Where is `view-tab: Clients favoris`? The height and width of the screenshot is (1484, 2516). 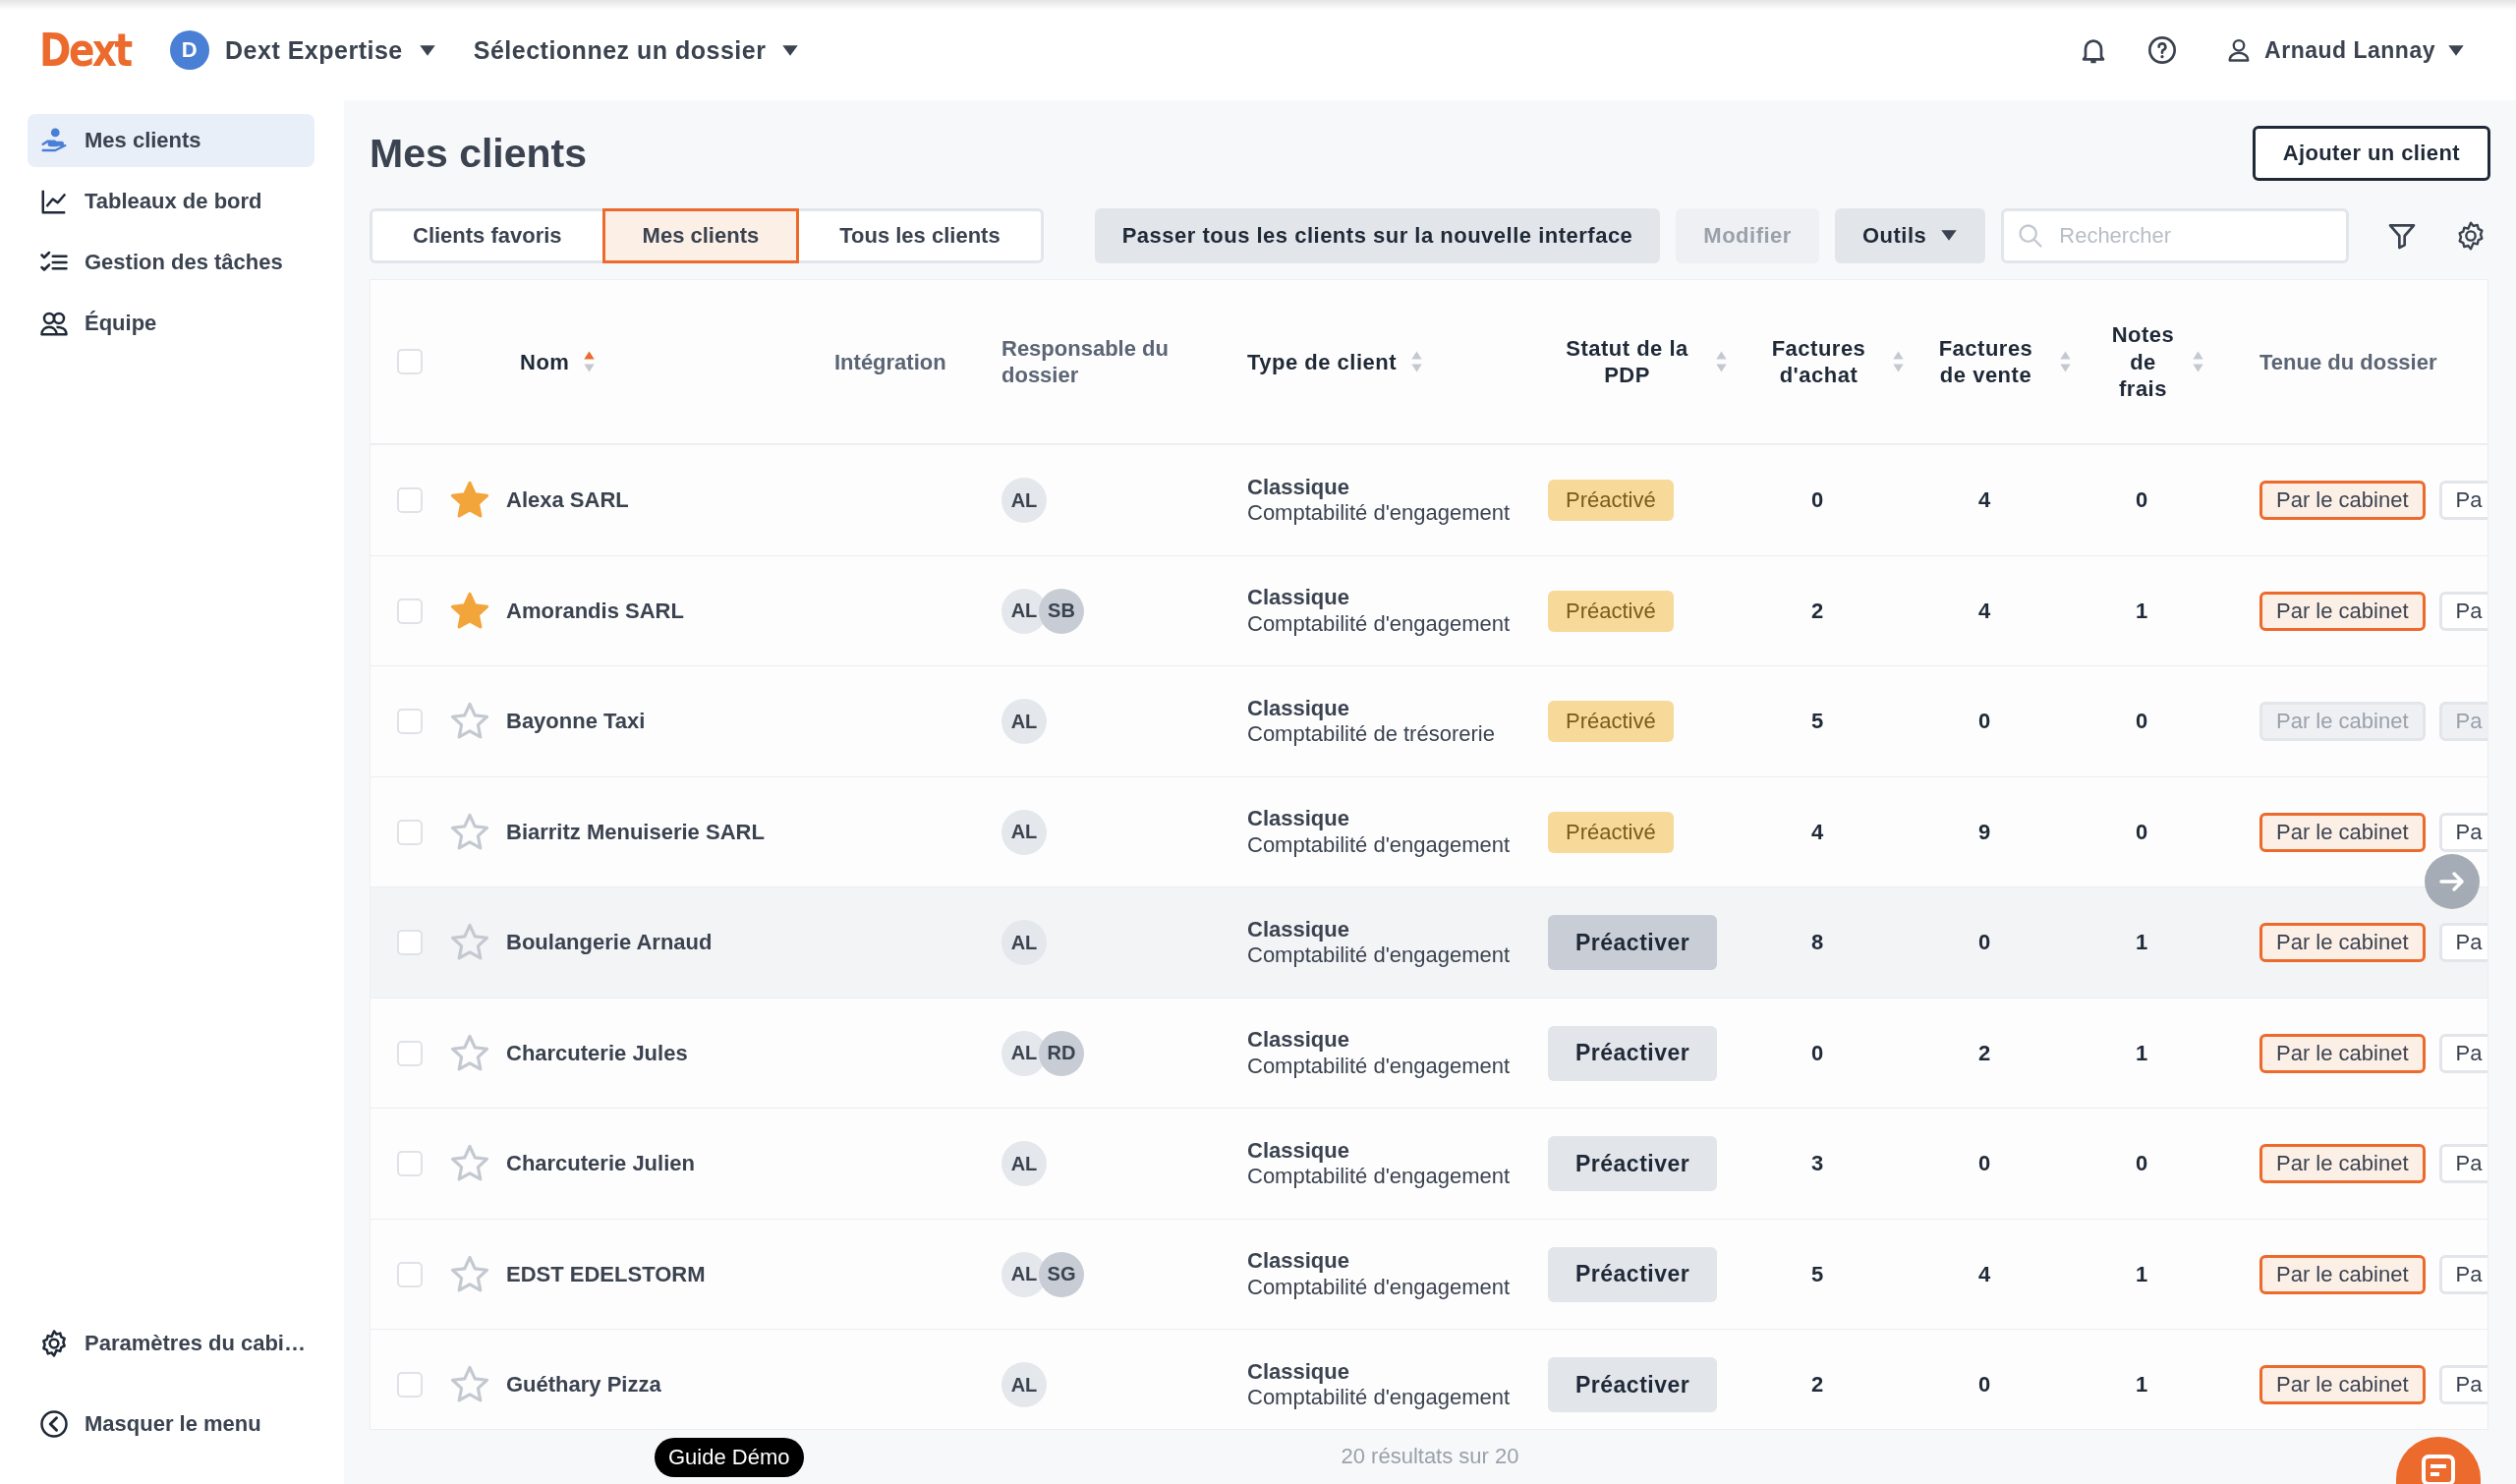 view-tab: Clients favoris is located at coordinates (487, 235).